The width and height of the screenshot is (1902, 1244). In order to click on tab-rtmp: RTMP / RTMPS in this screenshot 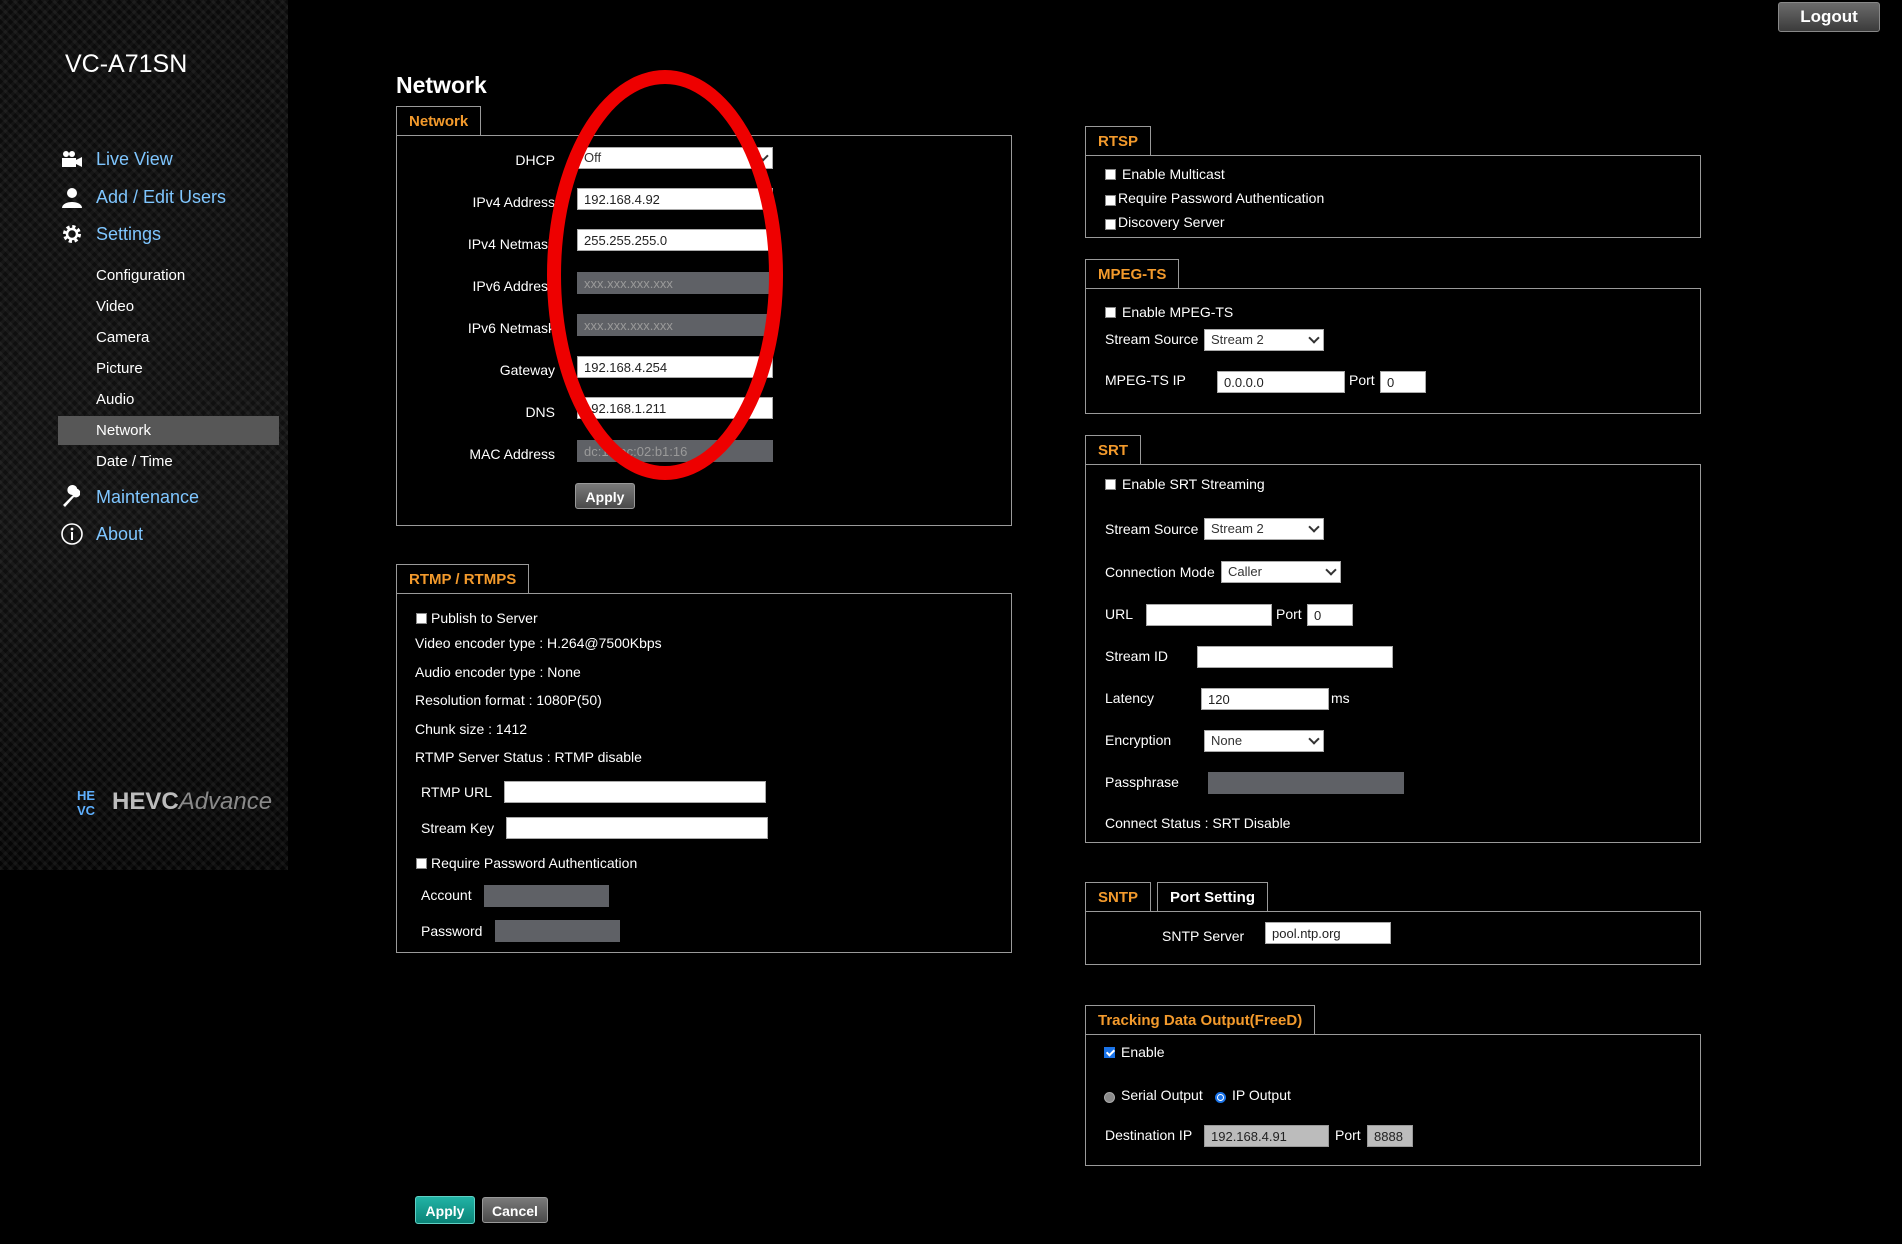, I will do `click(463, 578)`.